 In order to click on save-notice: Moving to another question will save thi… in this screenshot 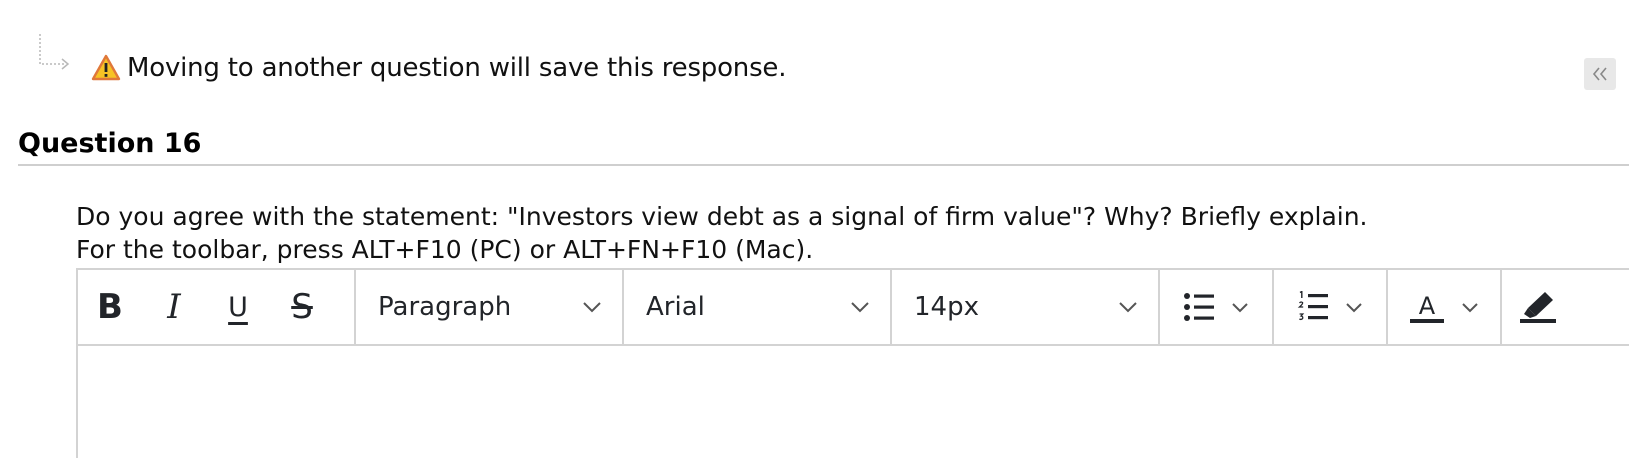, I will do `click(438, 68)`.